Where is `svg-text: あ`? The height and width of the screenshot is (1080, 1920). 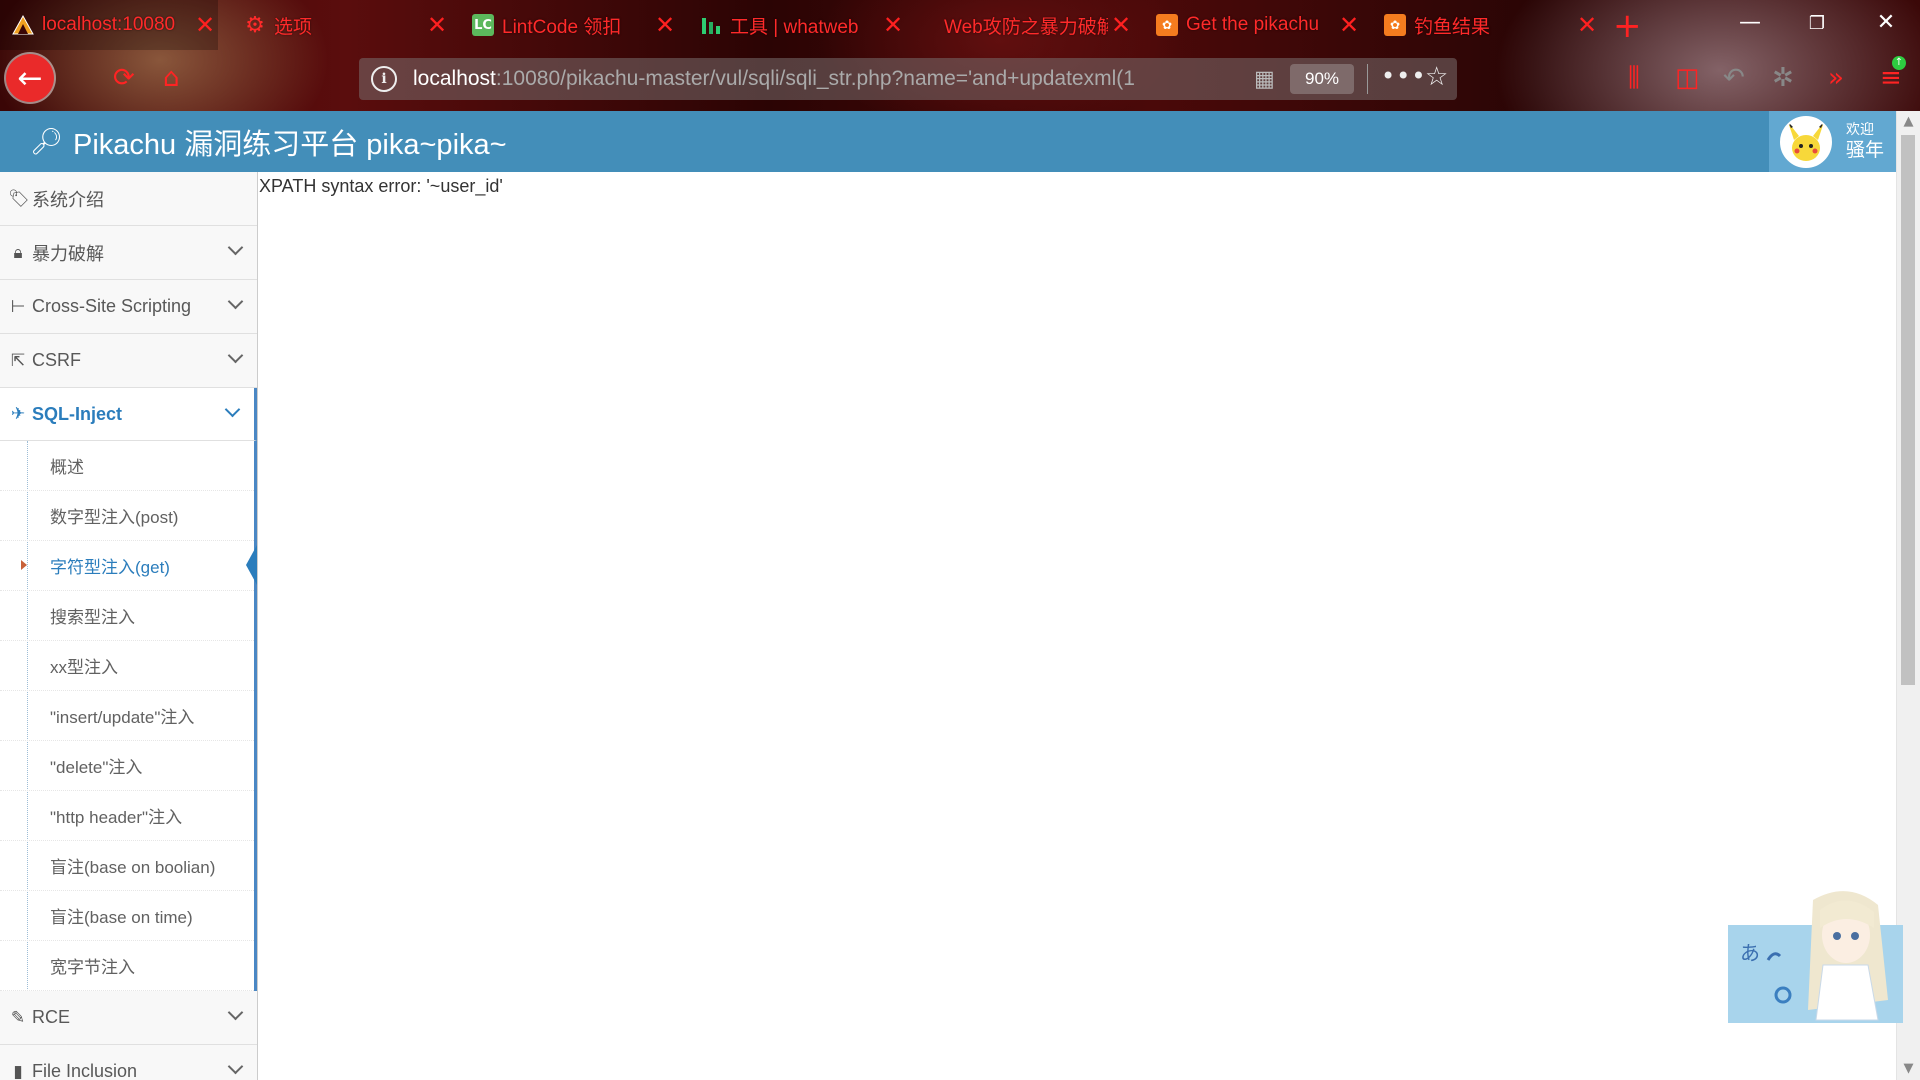
svg-text: あ is located at coordinates (1750, 953).